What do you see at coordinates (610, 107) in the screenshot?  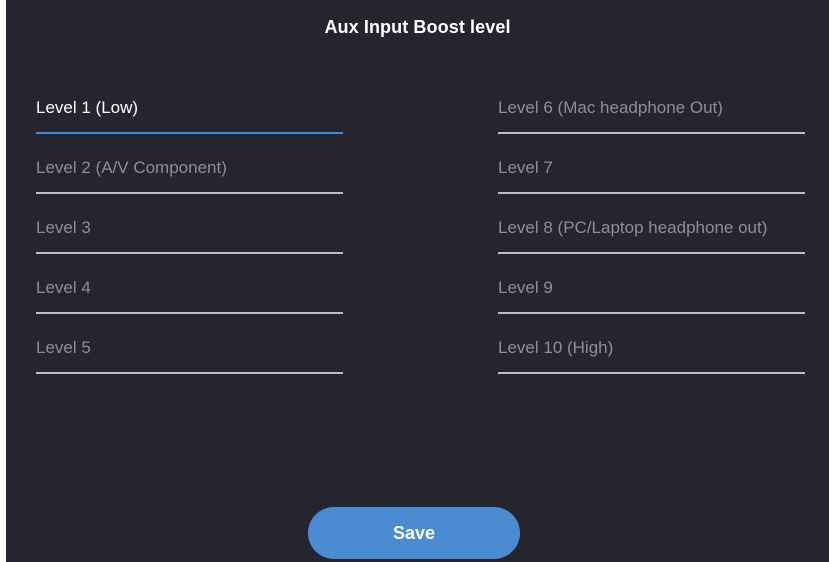 I see `level-option-label: Level 6 (Mac headphone Out)` at bounding box center [610, 107].